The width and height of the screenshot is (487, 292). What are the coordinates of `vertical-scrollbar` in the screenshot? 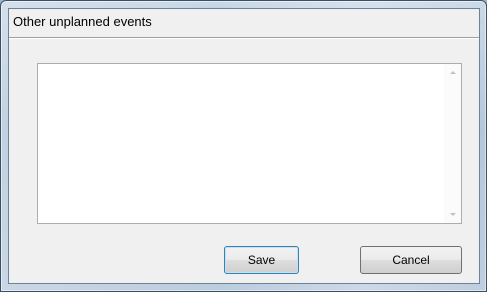 It's located at (452, 143).